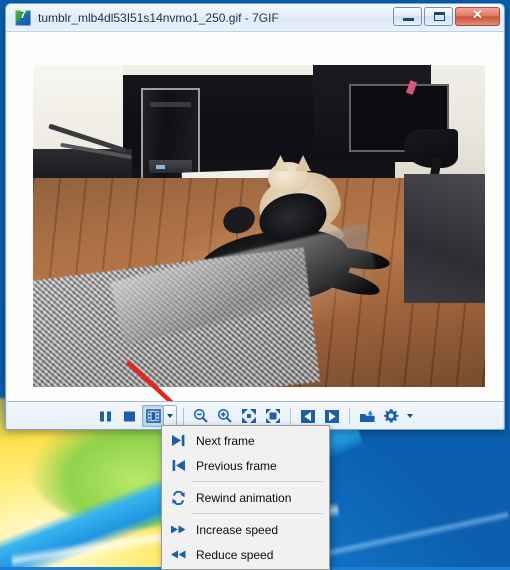 Image resolution: width=510 pixels, height=570 pixels. I want to click on stop-button, so click(129, 416).